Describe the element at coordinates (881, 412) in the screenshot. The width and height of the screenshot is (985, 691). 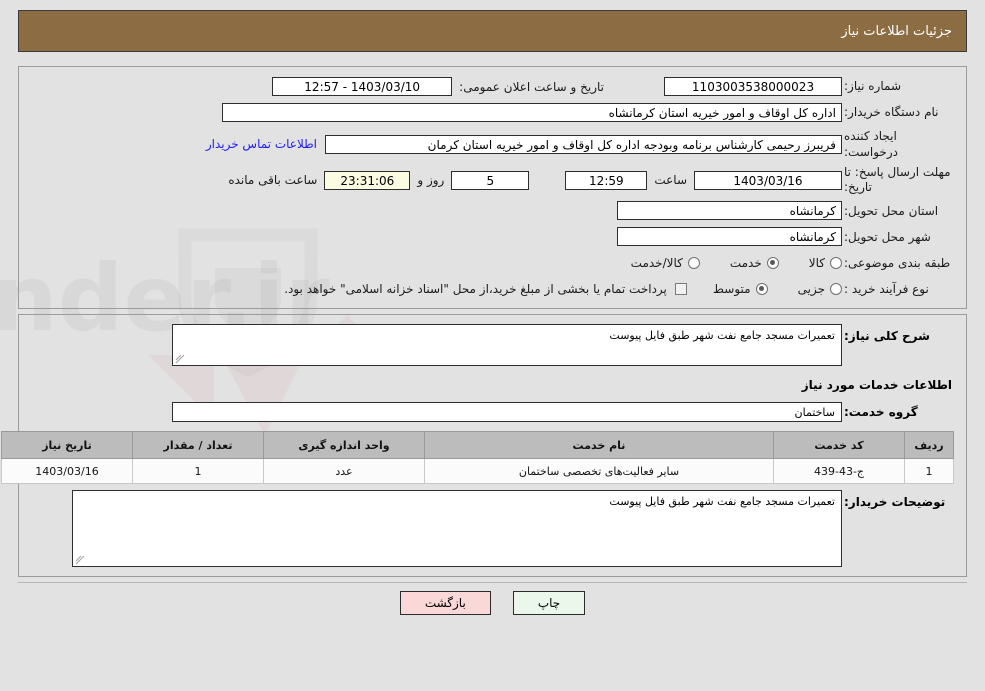
I see `service-group-label: گروه خدمت:` at that location.